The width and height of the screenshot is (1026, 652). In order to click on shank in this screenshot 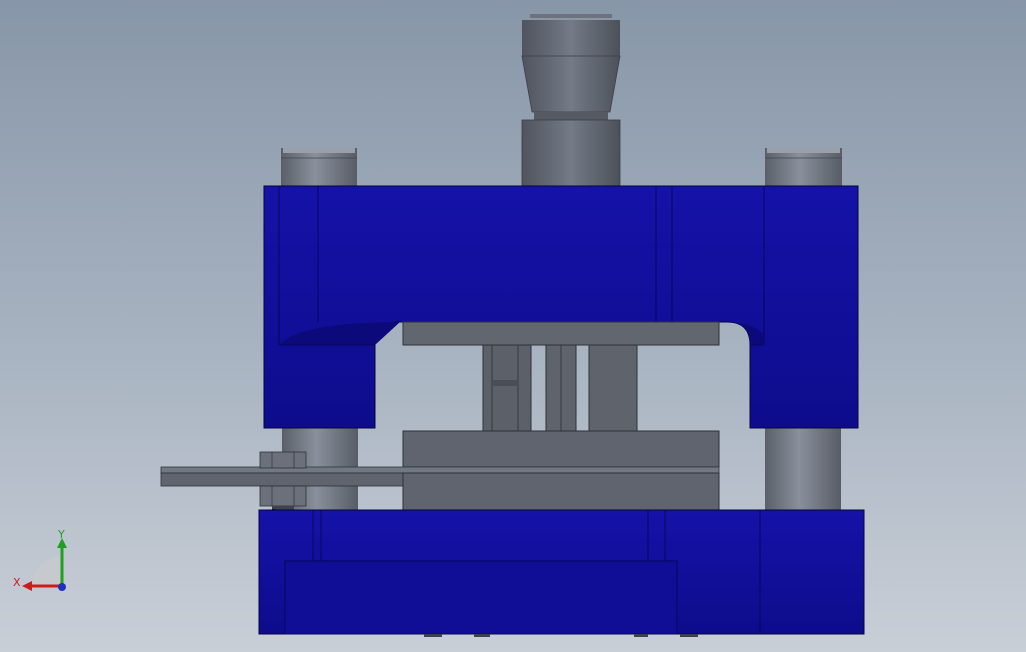, I will do `click(571, 100)`.